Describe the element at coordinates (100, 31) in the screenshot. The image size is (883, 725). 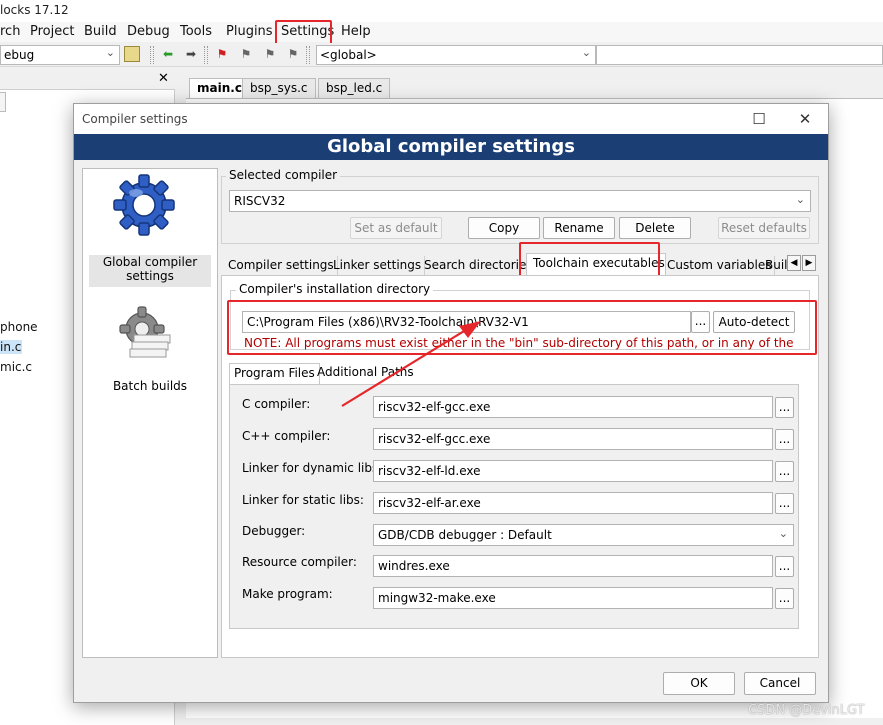
I see `menu-build: Build` at that location.